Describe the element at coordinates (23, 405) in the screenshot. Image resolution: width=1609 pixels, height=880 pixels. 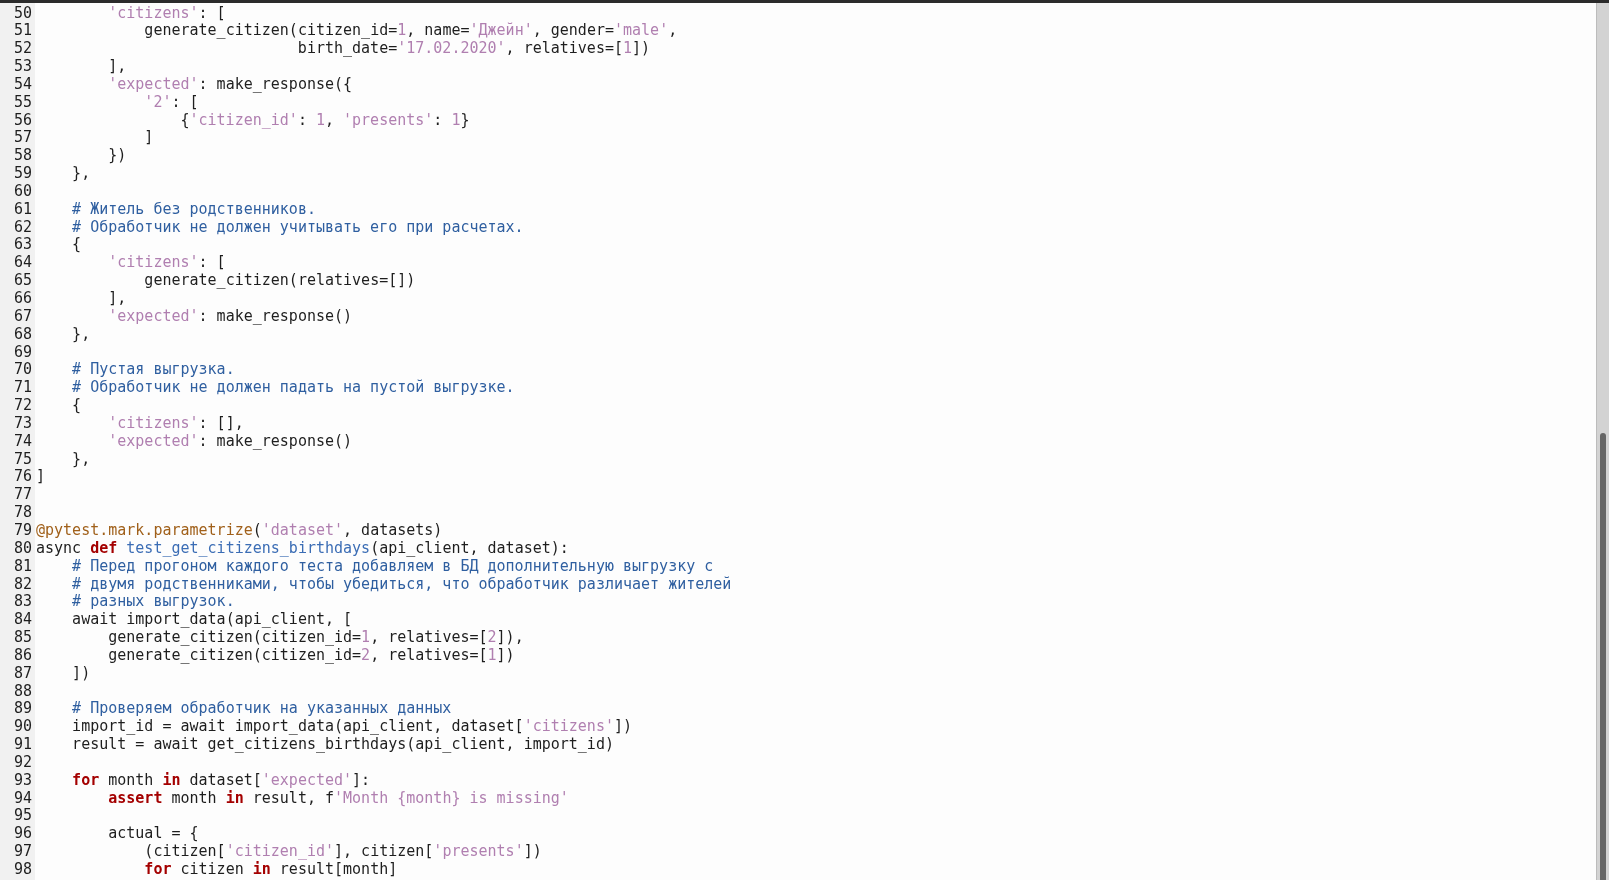
I see `line-number: 72` at that location.